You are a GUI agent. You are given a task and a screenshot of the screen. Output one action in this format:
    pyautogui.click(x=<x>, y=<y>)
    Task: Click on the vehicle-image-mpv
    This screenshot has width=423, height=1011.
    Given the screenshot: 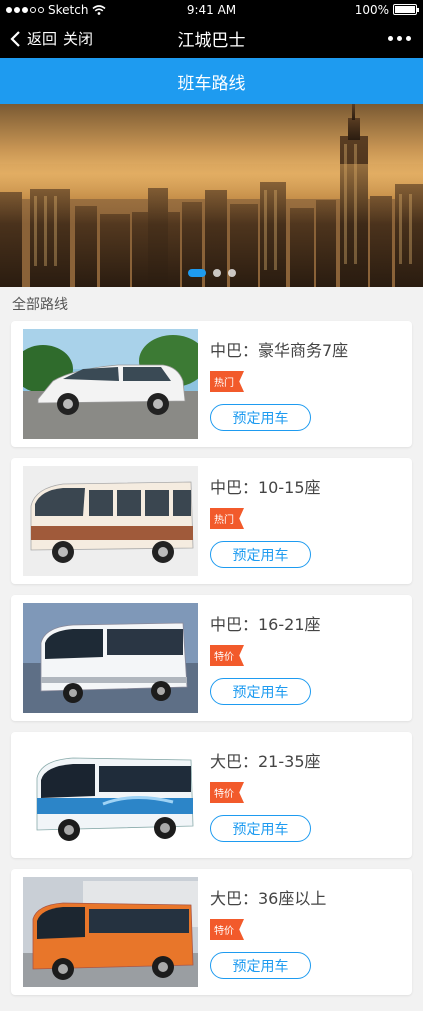 What is the action you would take?
    pyautogui.click(x=110, y=384)
    